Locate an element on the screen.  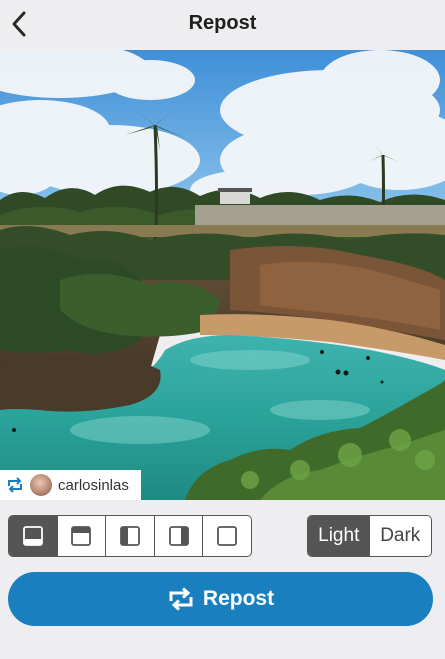
layout-top-bar-icon is located at coordinates (81, 536).